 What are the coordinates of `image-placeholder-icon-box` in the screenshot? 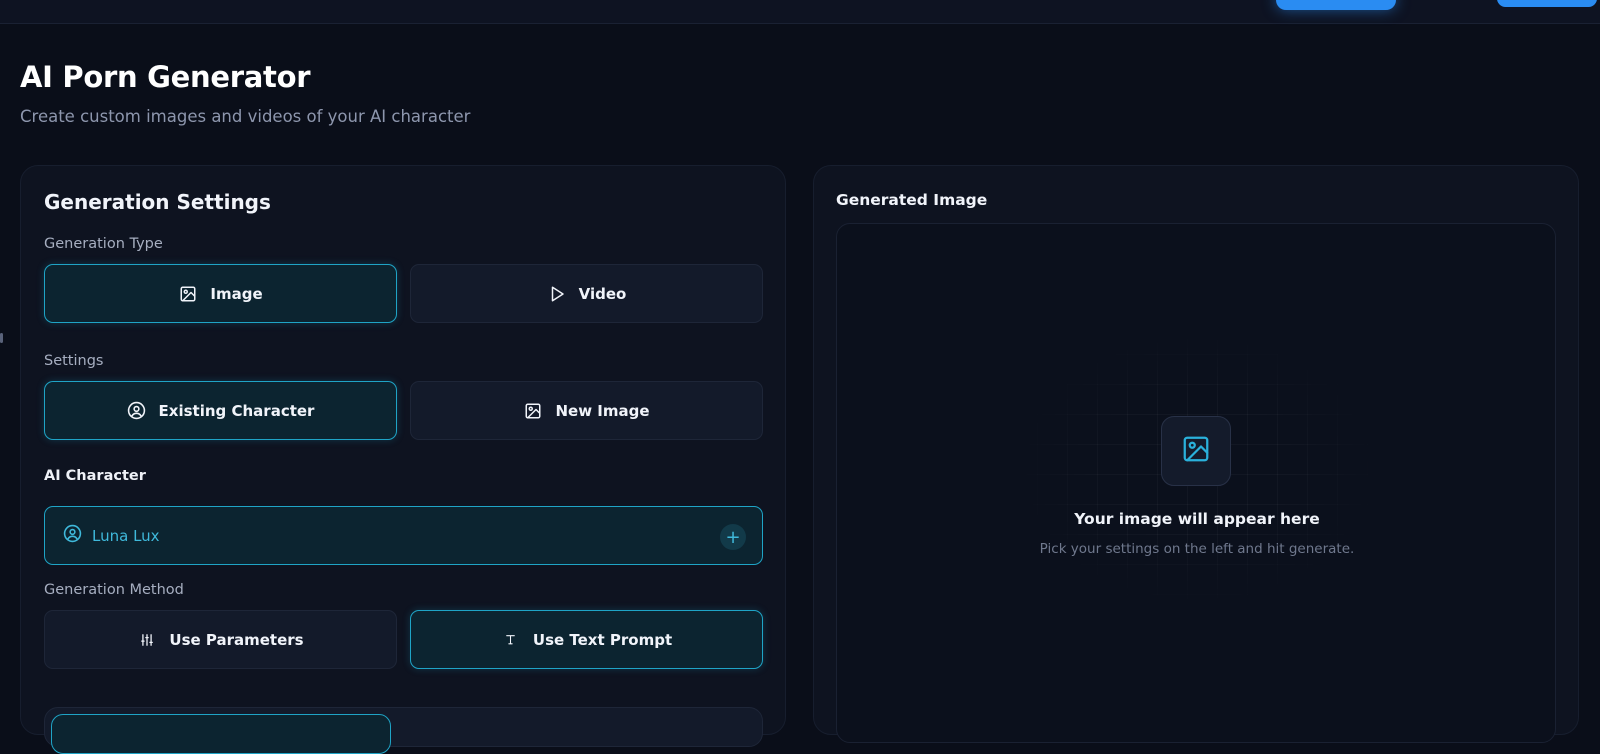 It's located at (1196, 451).